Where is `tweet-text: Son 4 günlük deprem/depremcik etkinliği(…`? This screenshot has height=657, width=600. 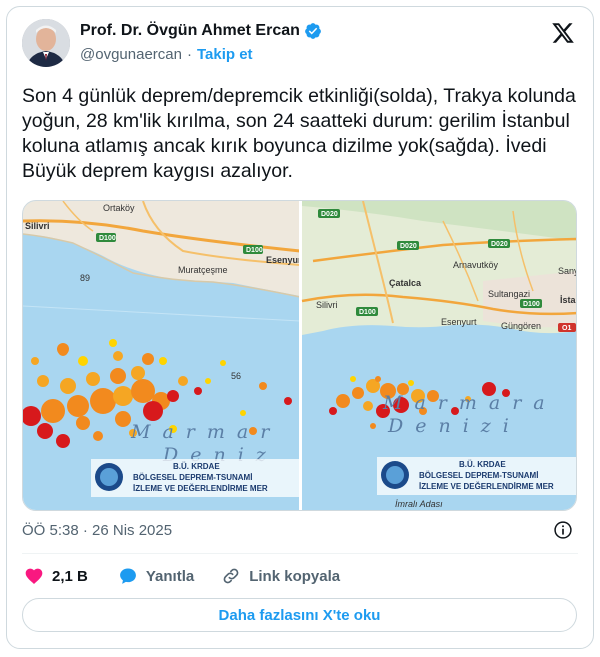 tweet-text: Son 4 günlük deprem/depremcik etkinliği(… is located at coordinates (299, 133).